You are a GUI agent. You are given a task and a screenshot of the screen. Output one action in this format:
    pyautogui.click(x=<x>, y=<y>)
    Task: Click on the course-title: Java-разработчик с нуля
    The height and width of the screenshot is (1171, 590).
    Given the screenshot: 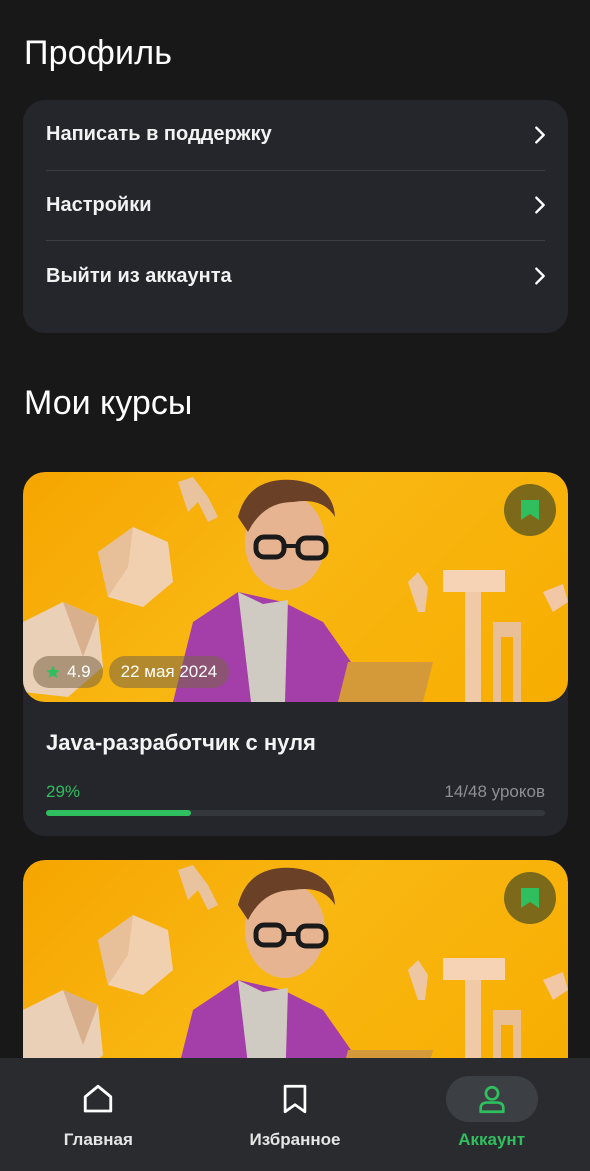 What is the action you would take?
    pyautogui.click(x=181, y=742)
    